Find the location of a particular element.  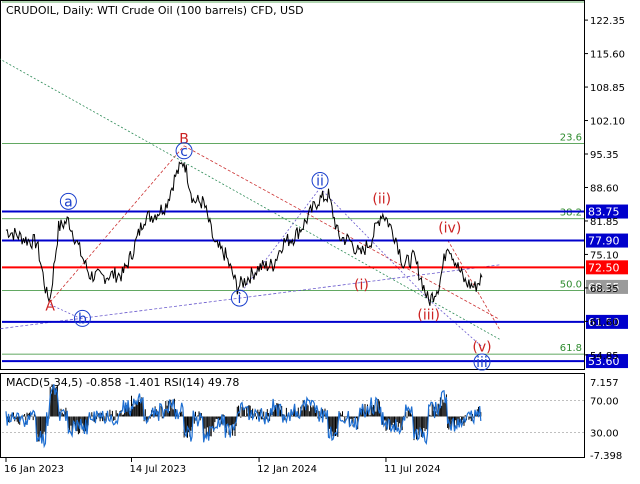

wave-label-6: ii is located at coordinates (320, 182).